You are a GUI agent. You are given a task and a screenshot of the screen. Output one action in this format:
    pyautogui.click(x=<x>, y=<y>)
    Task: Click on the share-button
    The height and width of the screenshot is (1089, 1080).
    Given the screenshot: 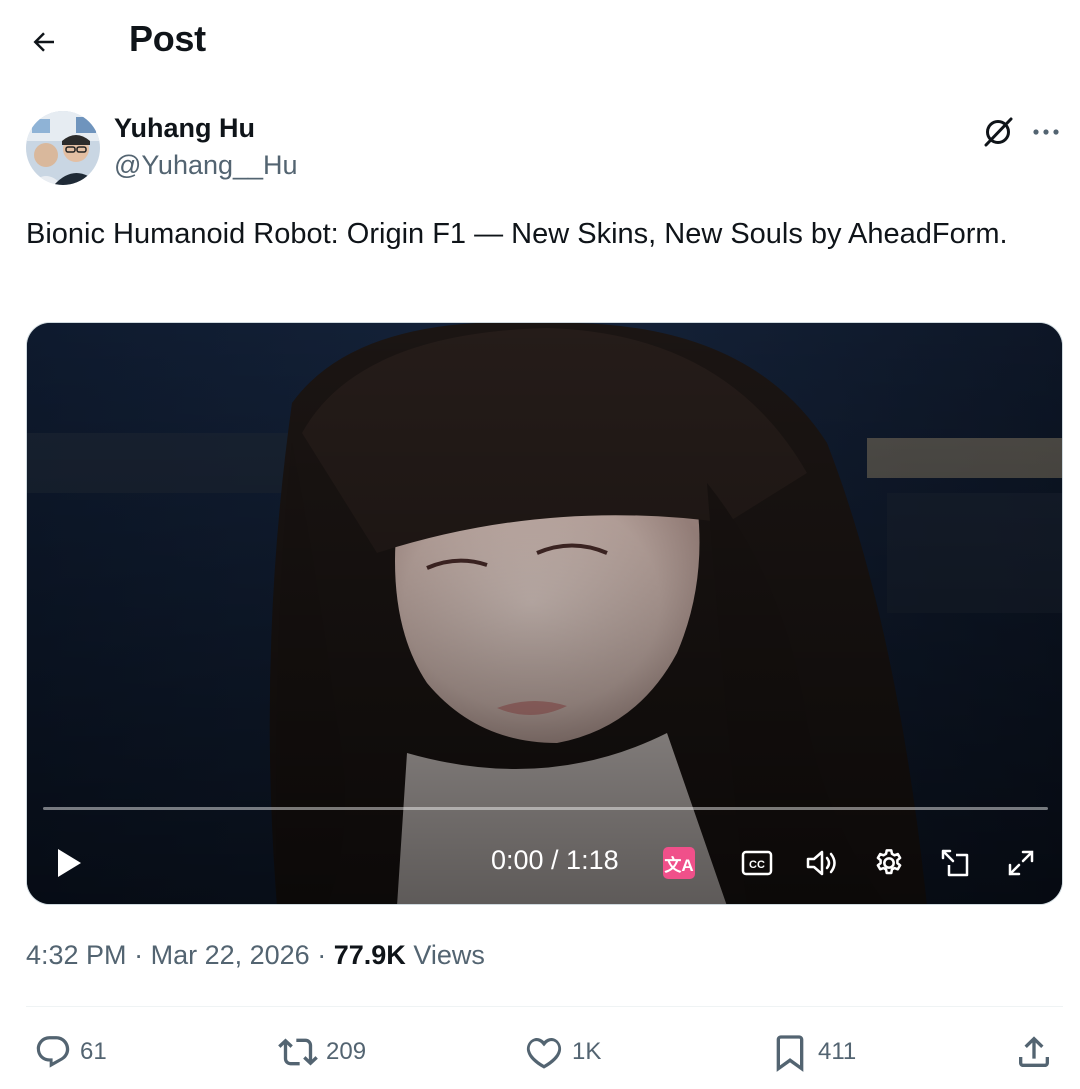 What is the action you would take?
    pyautogui.click(x=1034, y=1052)
    